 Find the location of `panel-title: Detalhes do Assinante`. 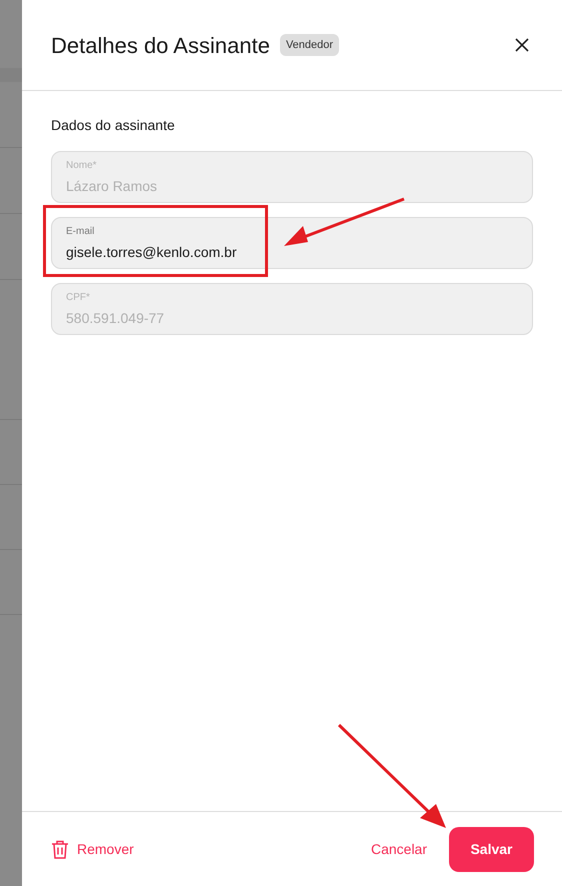

panel-title: Detalhes do Assinante is located at coordinates (160, 46).